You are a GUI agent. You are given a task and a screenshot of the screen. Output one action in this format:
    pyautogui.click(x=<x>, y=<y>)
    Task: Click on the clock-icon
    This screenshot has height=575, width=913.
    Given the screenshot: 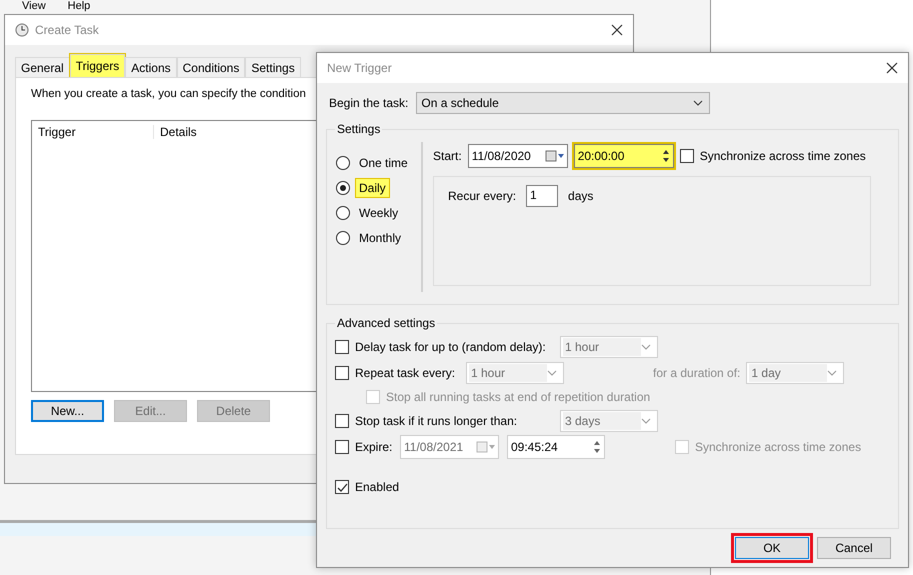 What is the action you would take?
    pyautogui.click(x=22, y=30)
    